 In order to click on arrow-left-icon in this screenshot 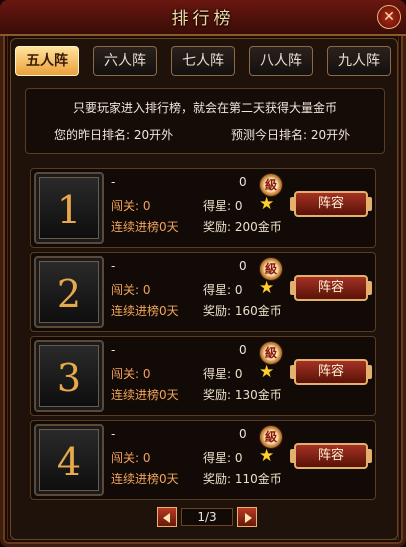, I will do `click(166, 518)`.